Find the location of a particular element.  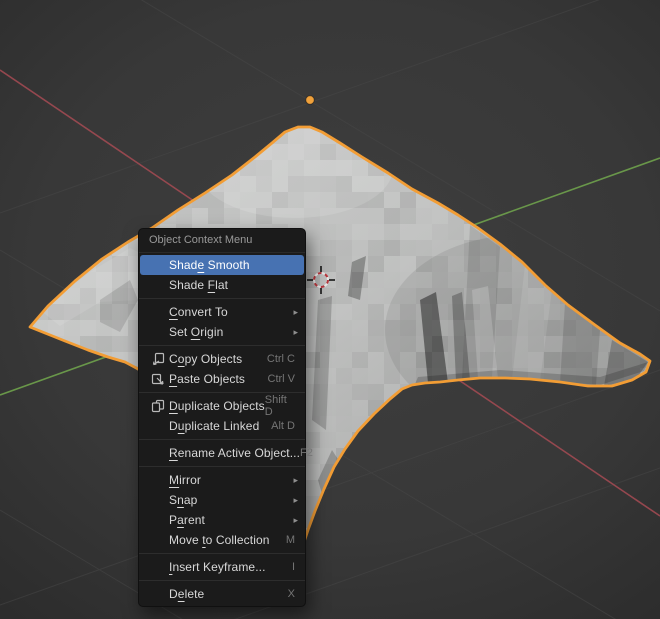

menu-item-label: Mirror is located at coordinates (185, 480).